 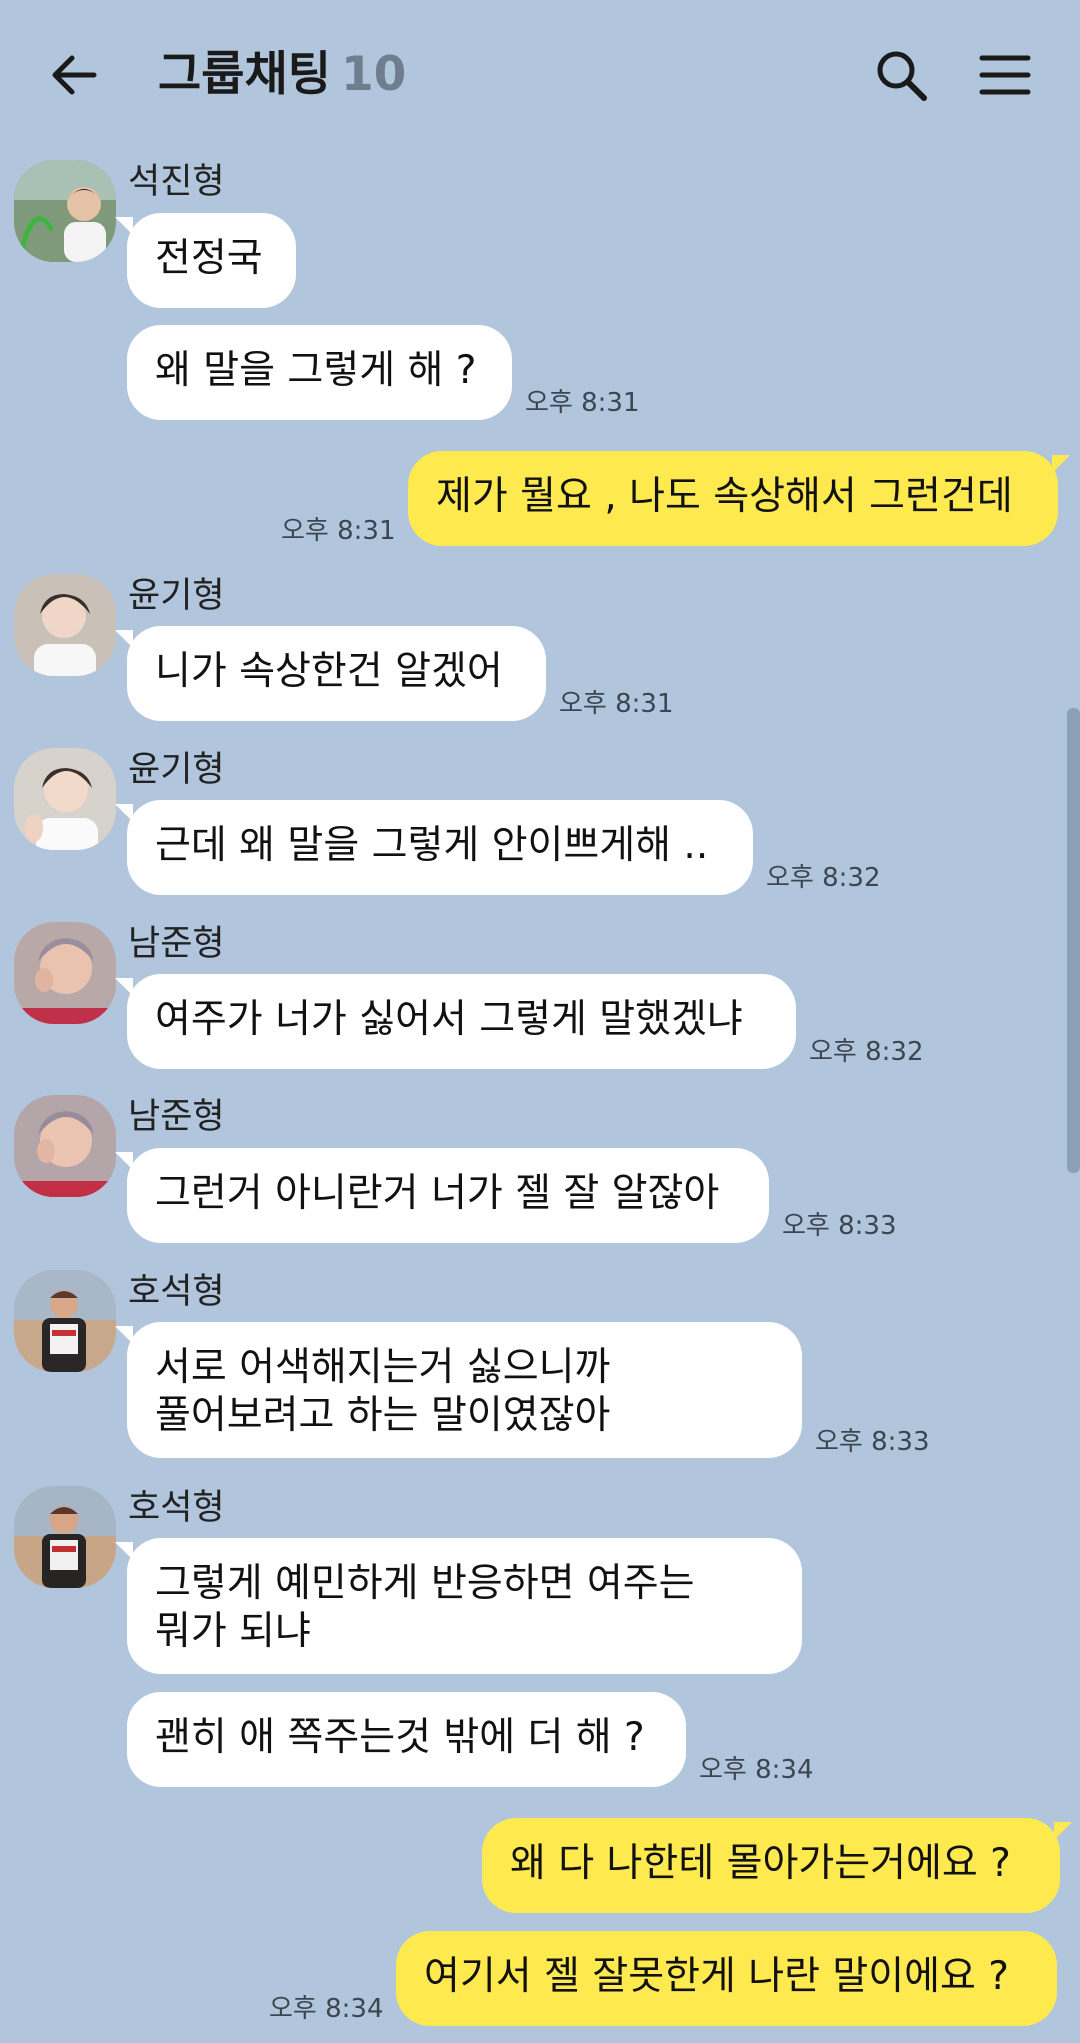 What do you see at coordinates (777, 1865) in the screenshot?
I see `my-message-bubble: 왜 다 나한테 몰아가는거에요 ?` at bounding box center [777, 1865].